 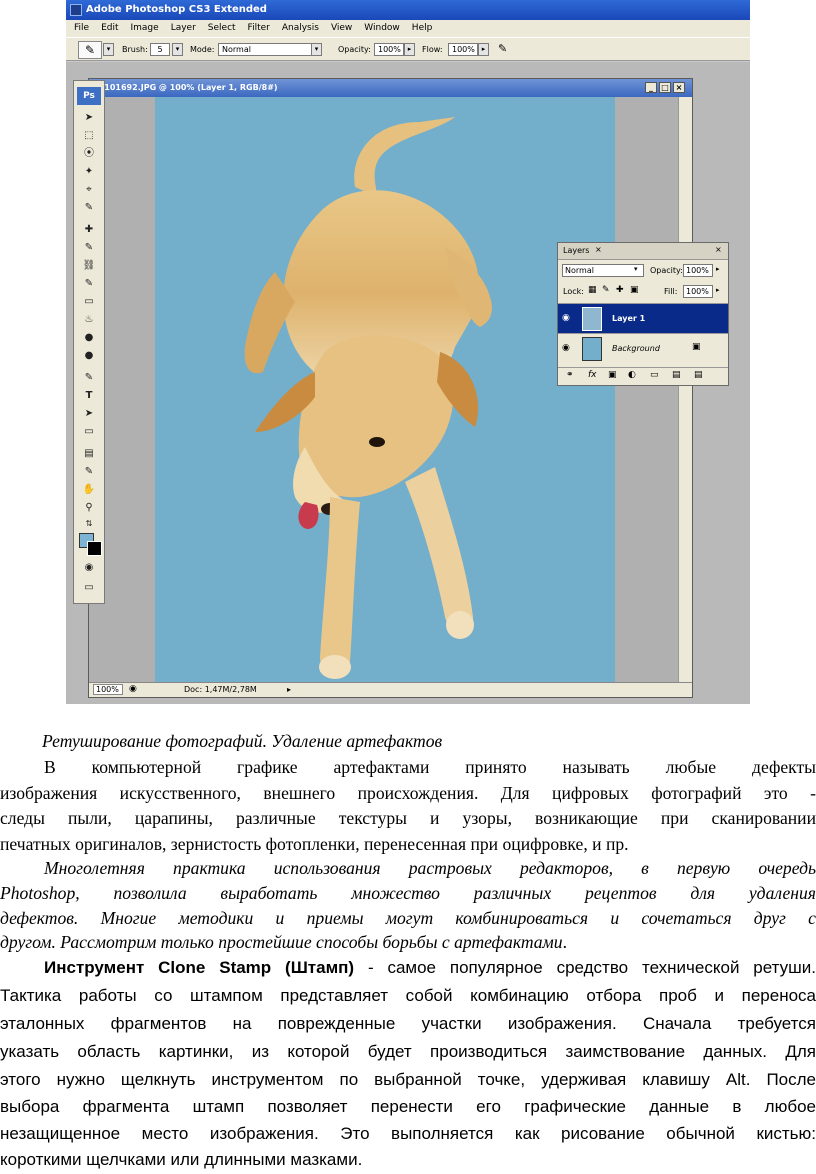 What do you see at coordinates (81, 28) in the screenshot?
I see `menu-file: File` at bounding box center [81, 28].